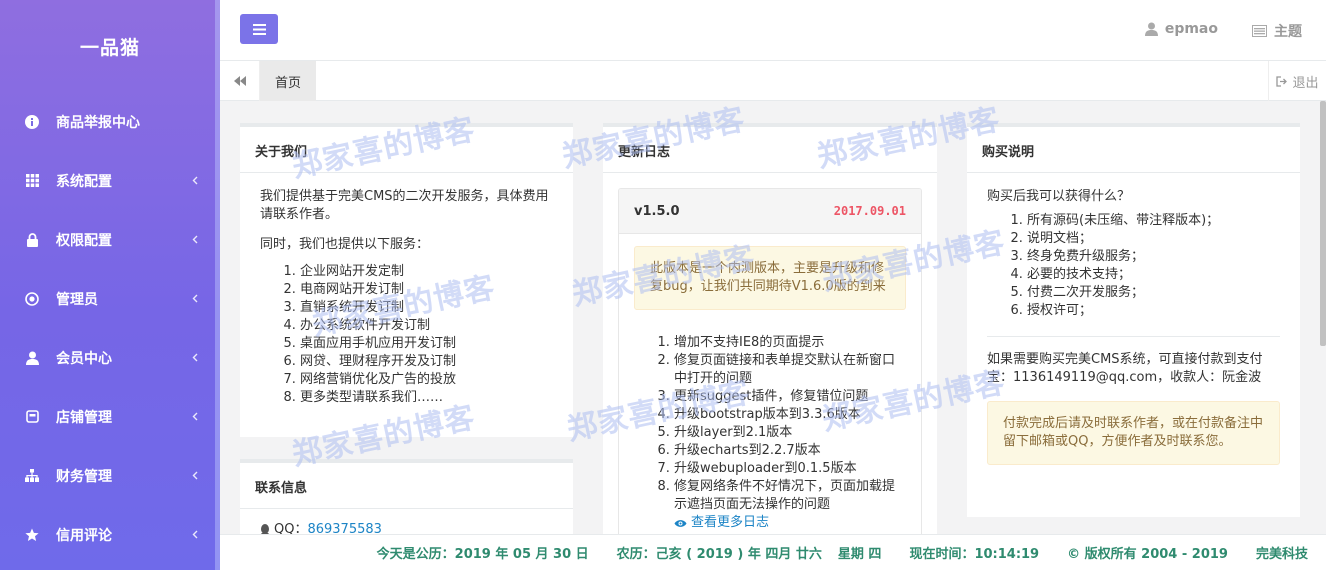 The height and width of the screenshot is (570, 1326). I want to click on sidebar-item-report-center: 商品举报中心, so click(110, 121).